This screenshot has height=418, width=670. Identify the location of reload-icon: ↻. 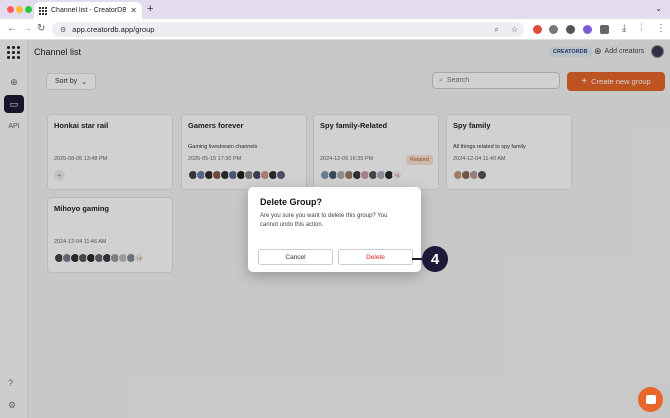
(41, 28).